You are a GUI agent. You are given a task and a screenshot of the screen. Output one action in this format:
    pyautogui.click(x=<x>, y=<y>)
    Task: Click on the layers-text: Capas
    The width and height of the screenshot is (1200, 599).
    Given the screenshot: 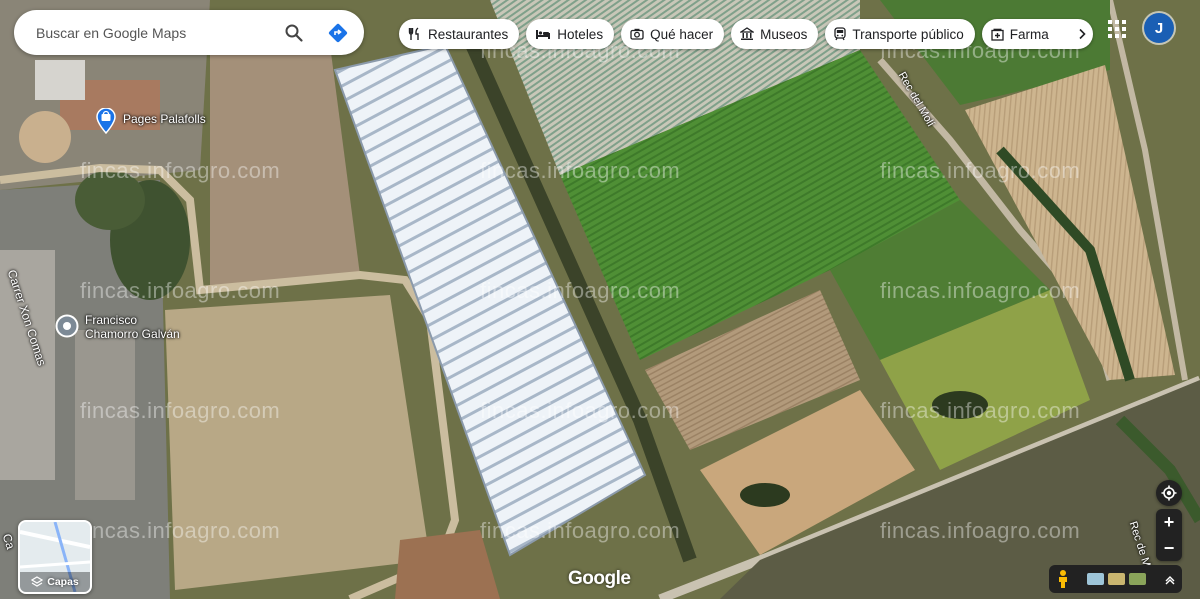 What is the action you would take?
    pyautogui.click(x=63, y=582)
    